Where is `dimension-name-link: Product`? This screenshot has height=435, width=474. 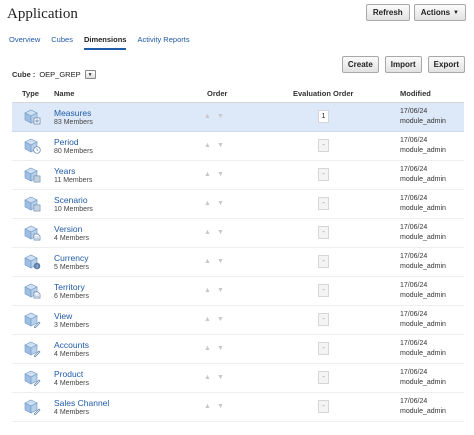 dimension-name-link: Product is located at coordinates (68, 374).